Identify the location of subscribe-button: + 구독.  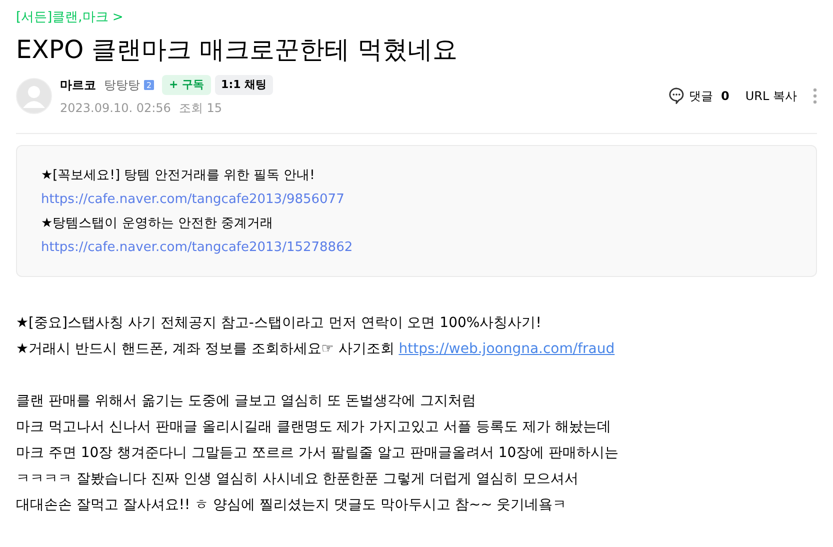
(187, 84).